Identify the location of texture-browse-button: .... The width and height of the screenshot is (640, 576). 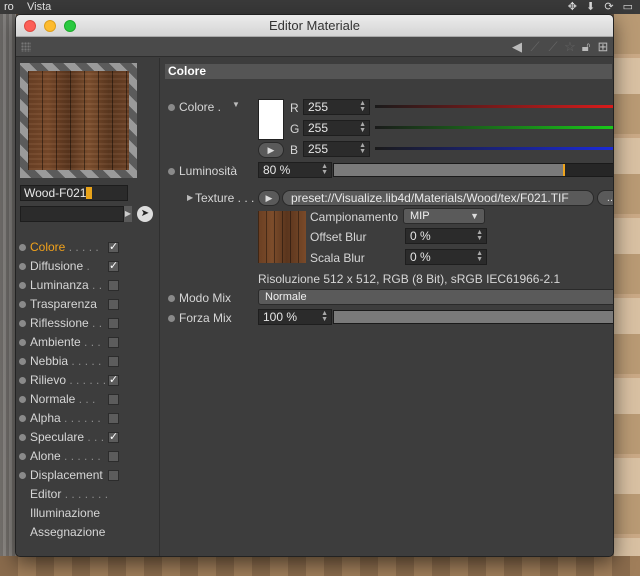
(605, 198).